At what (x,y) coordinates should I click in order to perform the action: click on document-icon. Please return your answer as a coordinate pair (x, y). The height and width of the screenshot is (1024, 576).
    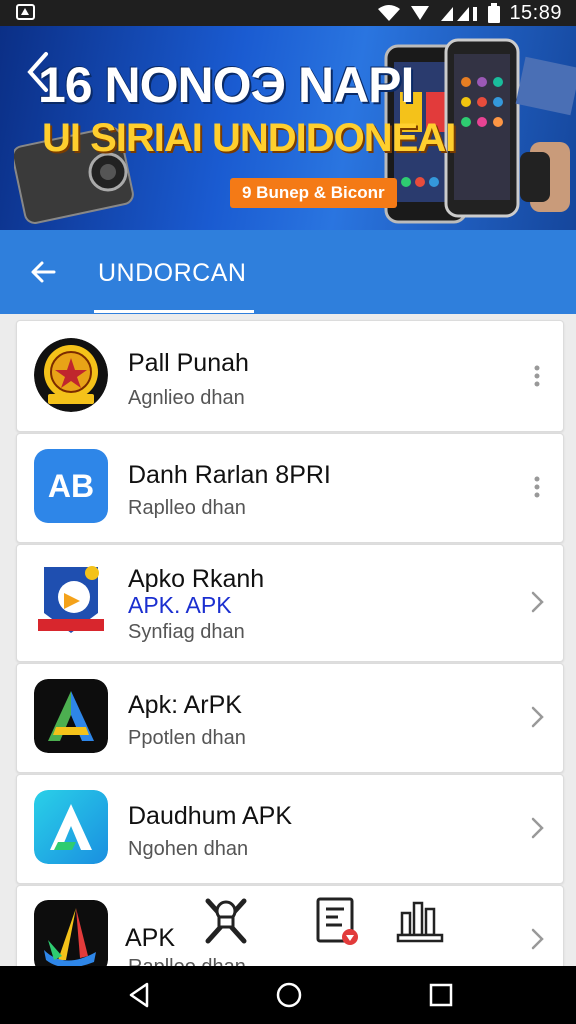
    Looking at the image, I should click on (338, 921).